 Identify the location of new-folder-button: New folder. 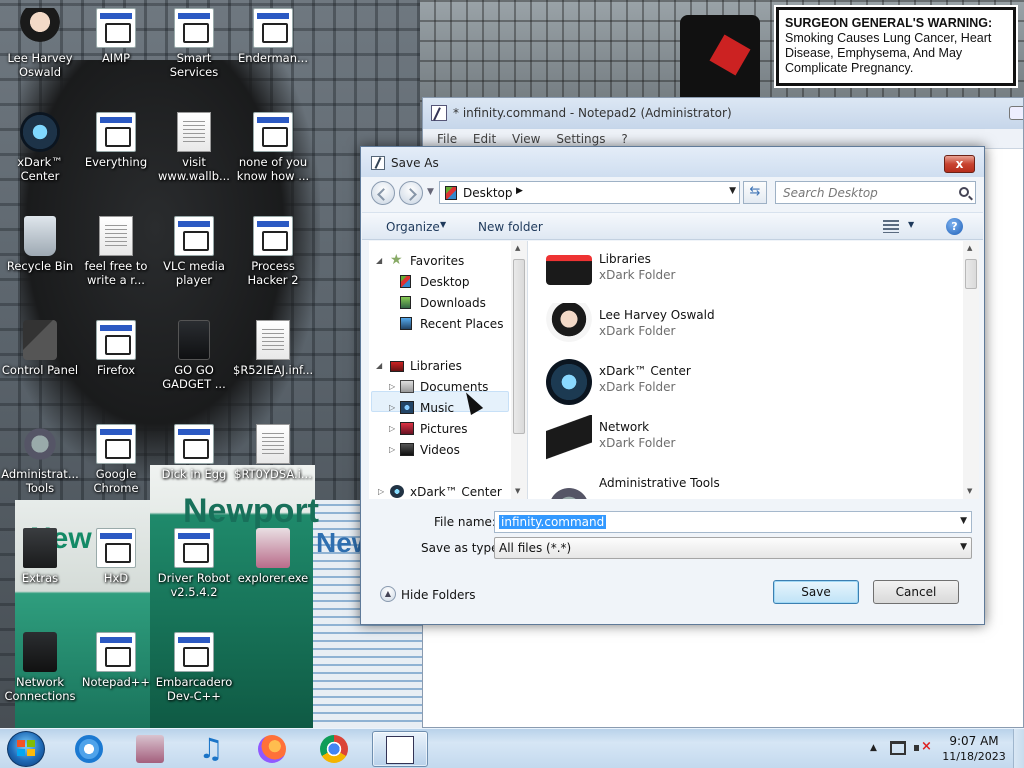
(510, 227).